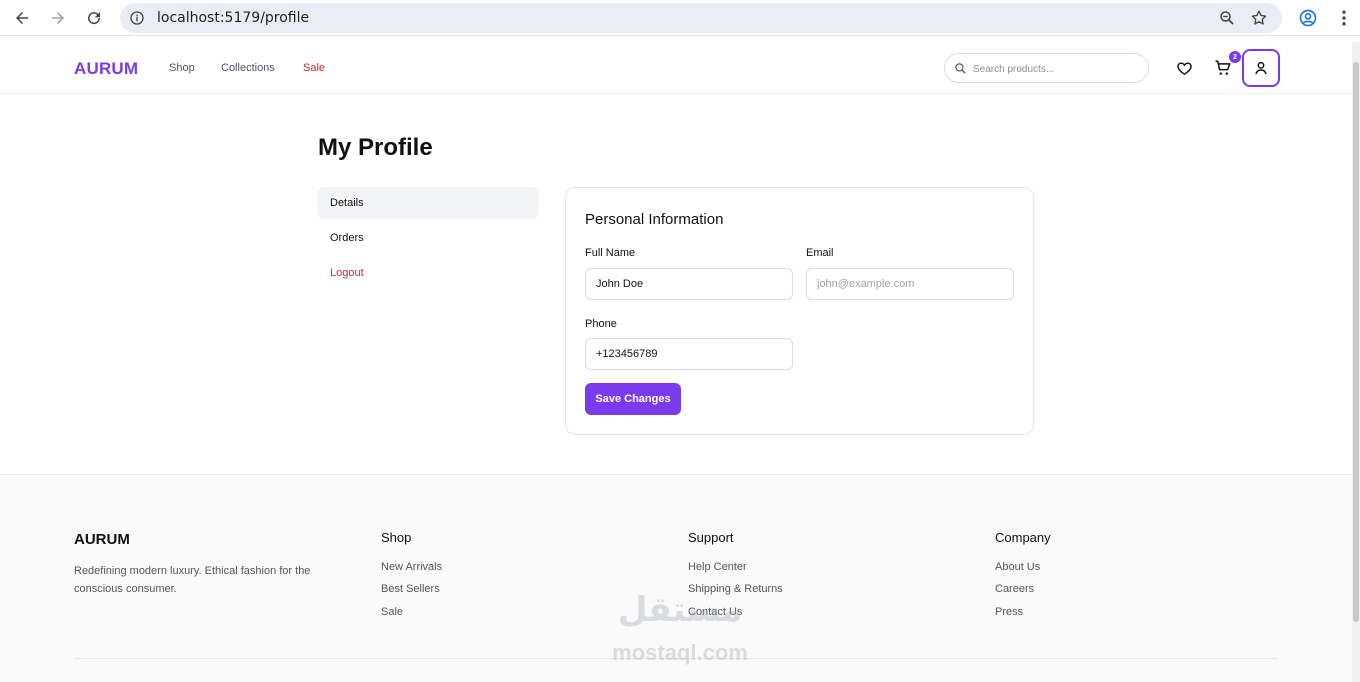 The height and width of the screenshot is (682, 1360). Describe the element at coordinates (689, 354) in the screenshot. I see `phone-input` at that location.